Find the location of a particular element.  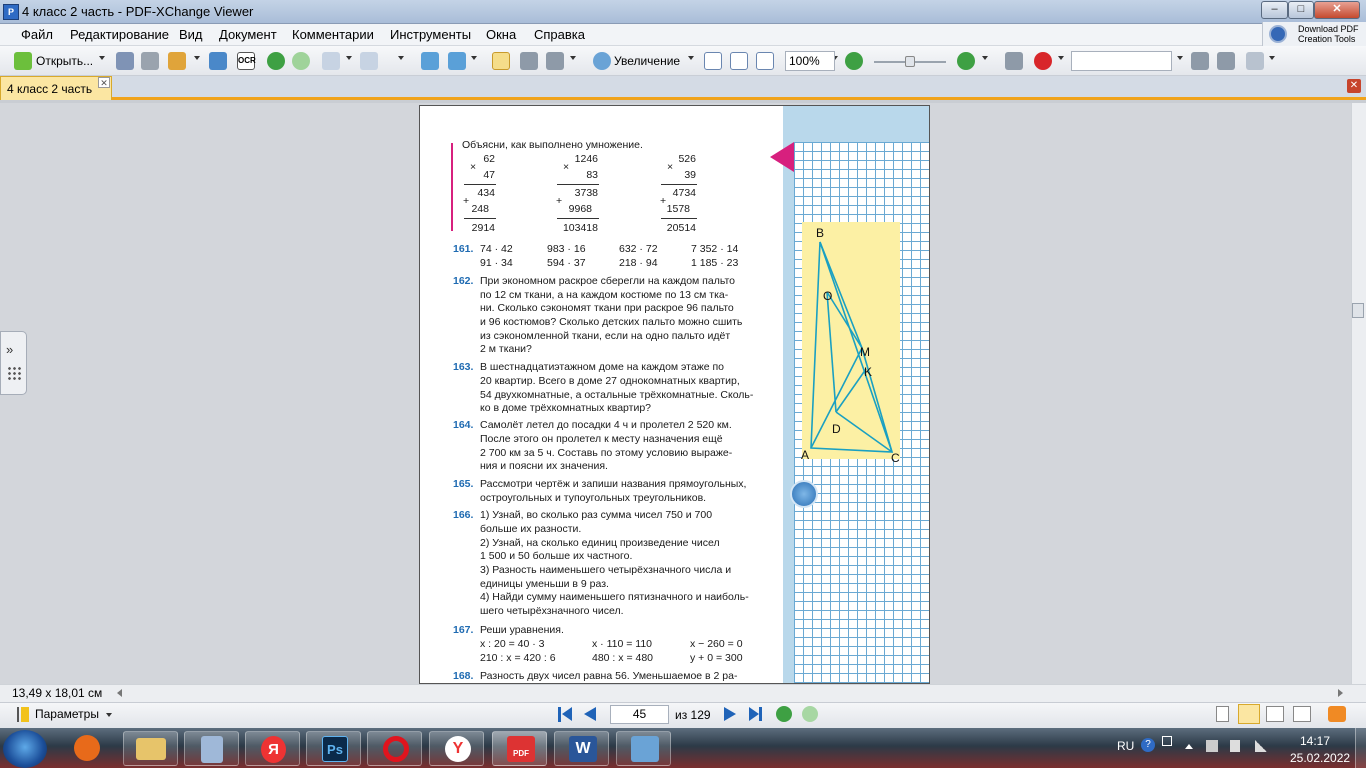

start-button is located at coordinates (25, 749).